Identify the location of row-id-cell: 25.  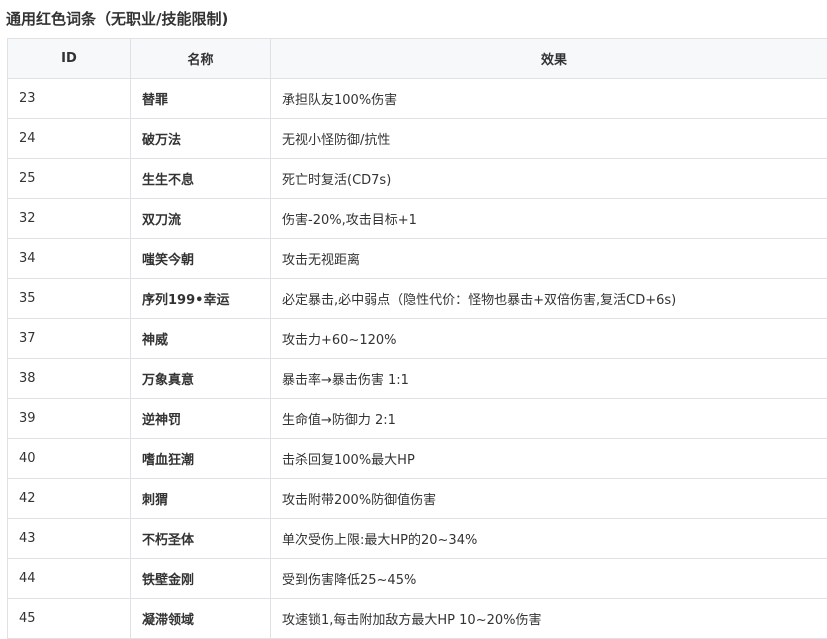
(69, 179).